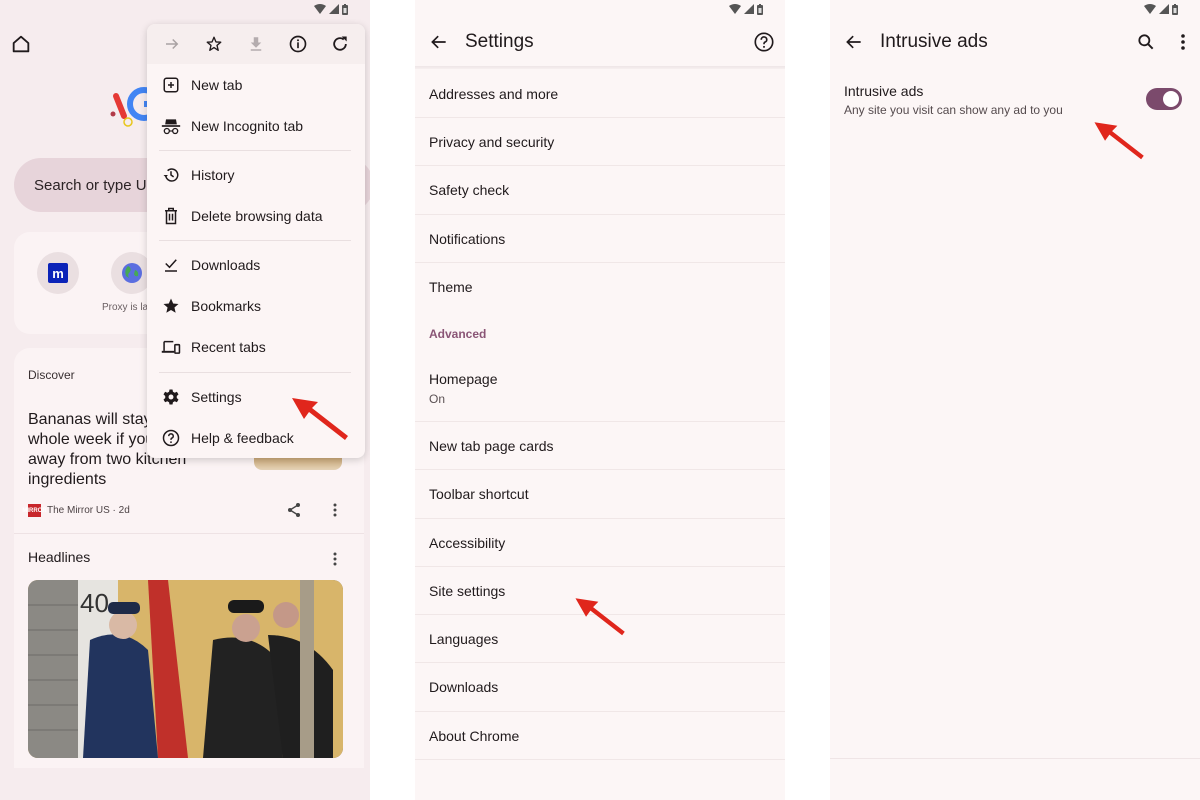  I want to click on menu-item-help-feedback: Help & feedback, so click(256, 438).